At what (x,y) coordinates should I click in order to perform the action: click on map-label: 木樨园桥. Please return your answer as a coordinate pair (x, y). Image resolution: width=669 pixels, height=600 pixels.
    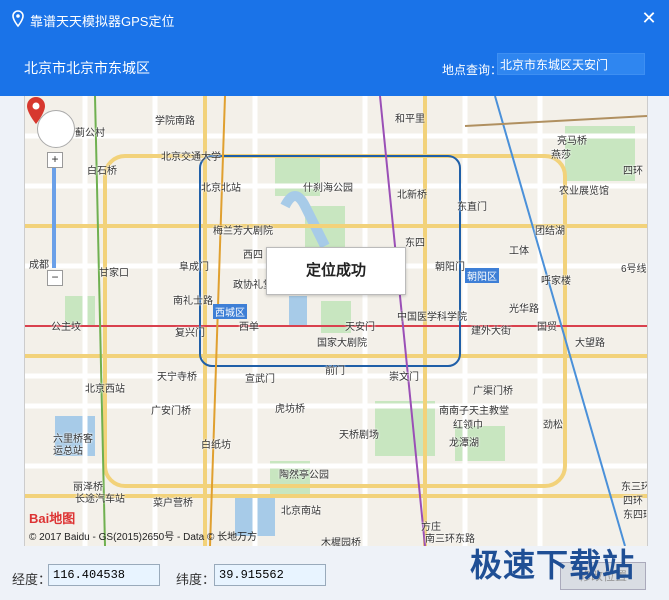
    Looking at the image, I should click on (341, 542).